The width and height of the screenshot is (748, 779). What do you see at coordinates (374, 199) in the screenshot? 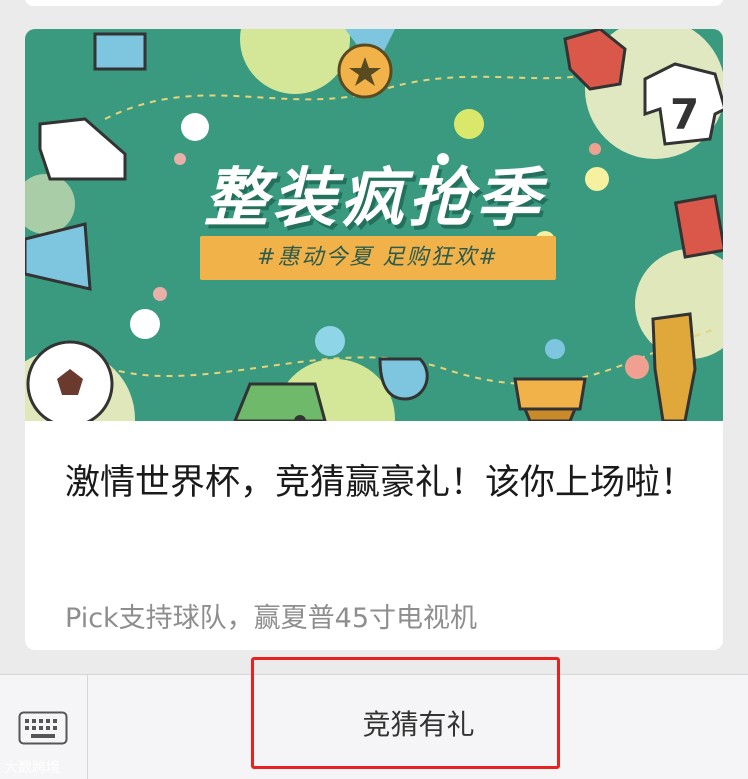
I see `banner-title: 整装疯抢季` at bounding box center [374, 199].